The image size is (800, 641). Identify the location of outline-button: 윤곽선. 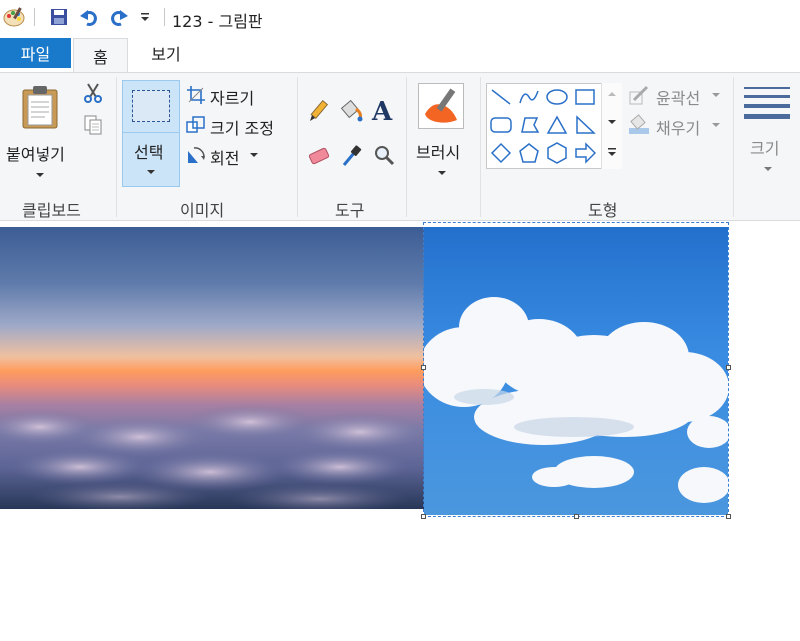
(678, 95).